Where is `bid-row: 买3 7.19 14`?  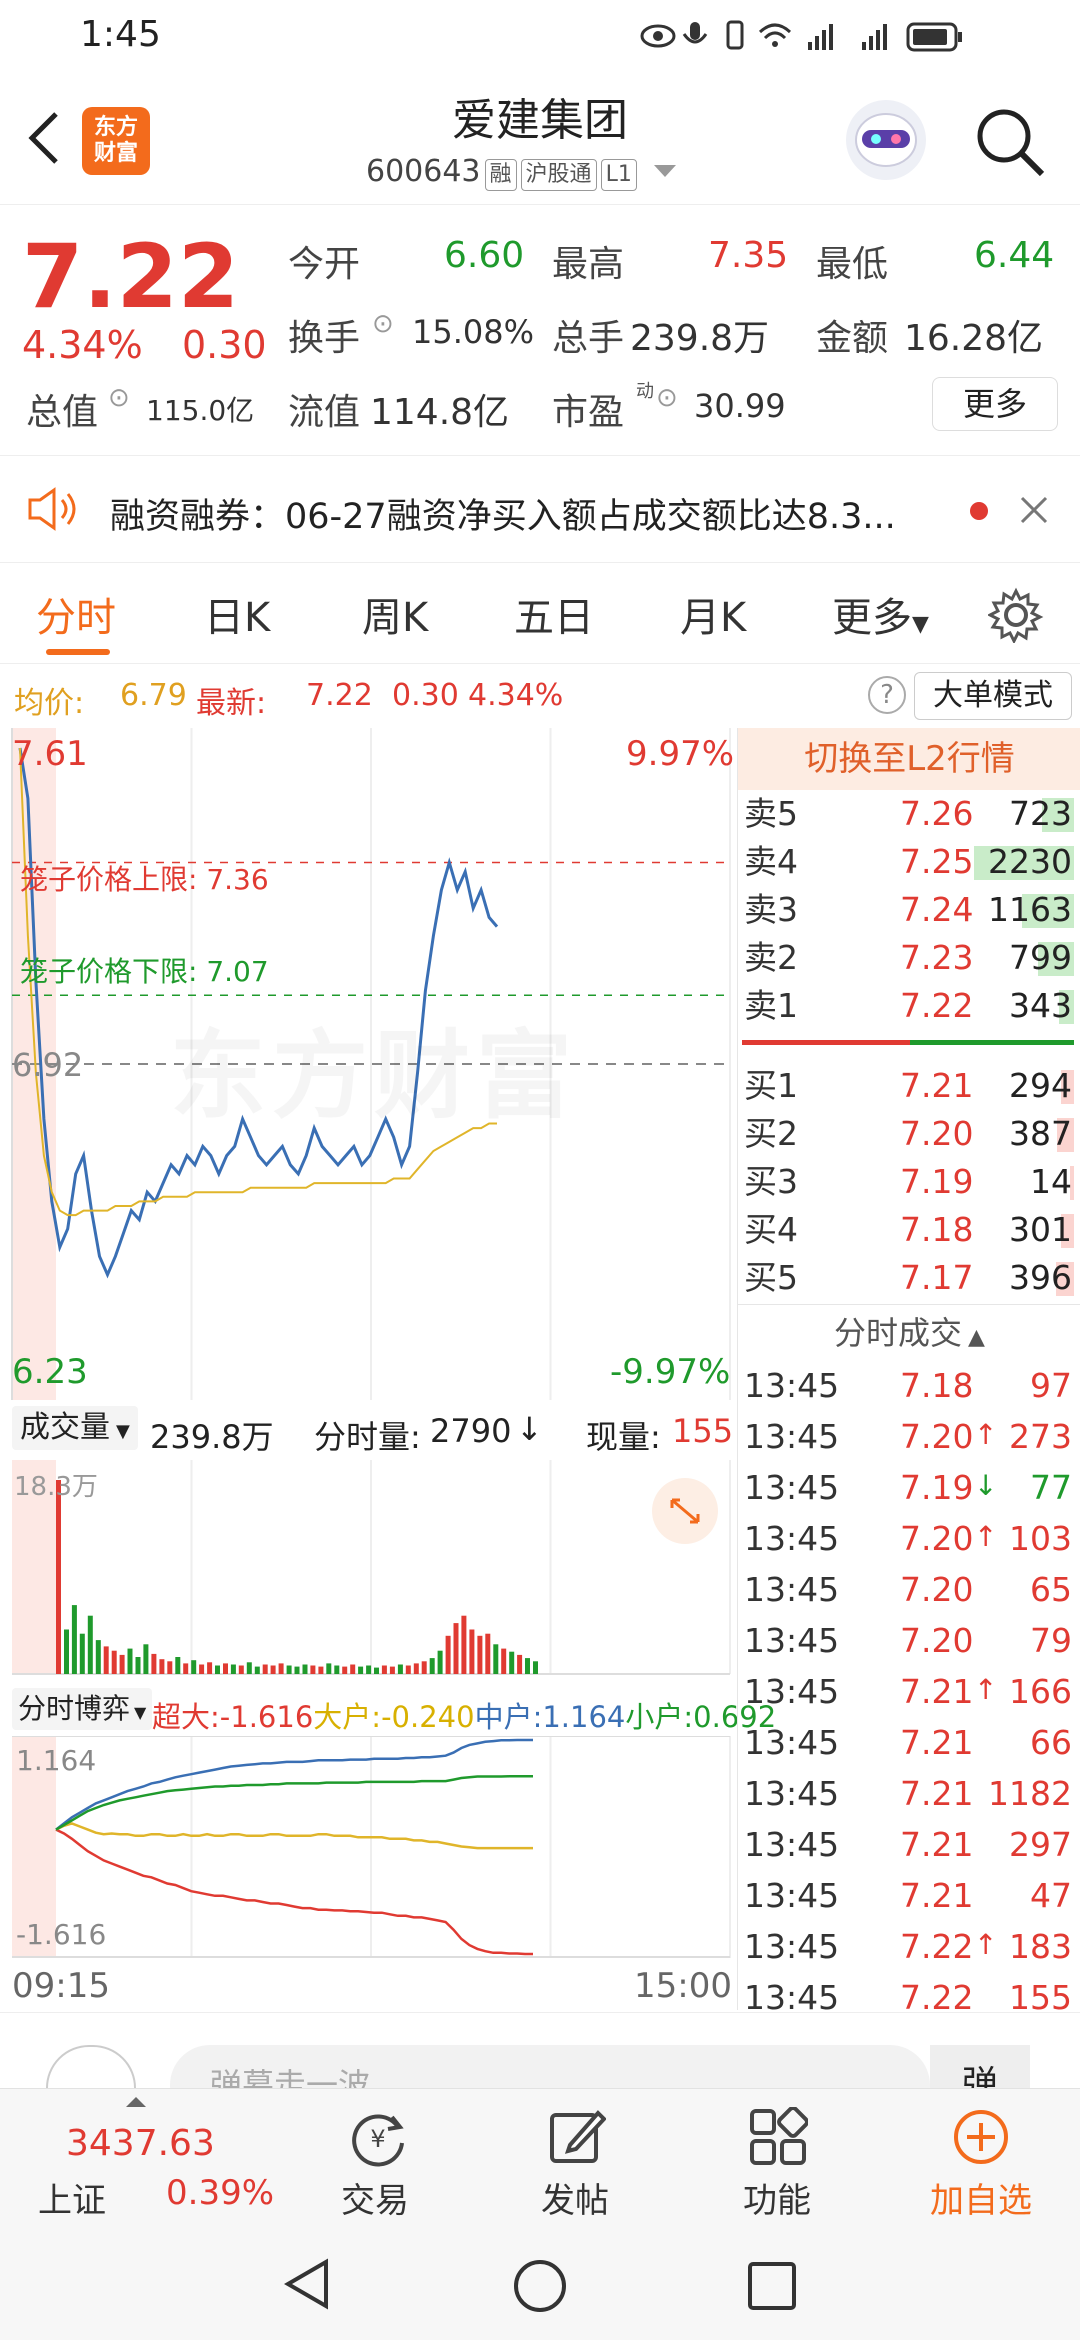 bid-row: 买3 7.19 14 is located at coordinates (906, 1182).